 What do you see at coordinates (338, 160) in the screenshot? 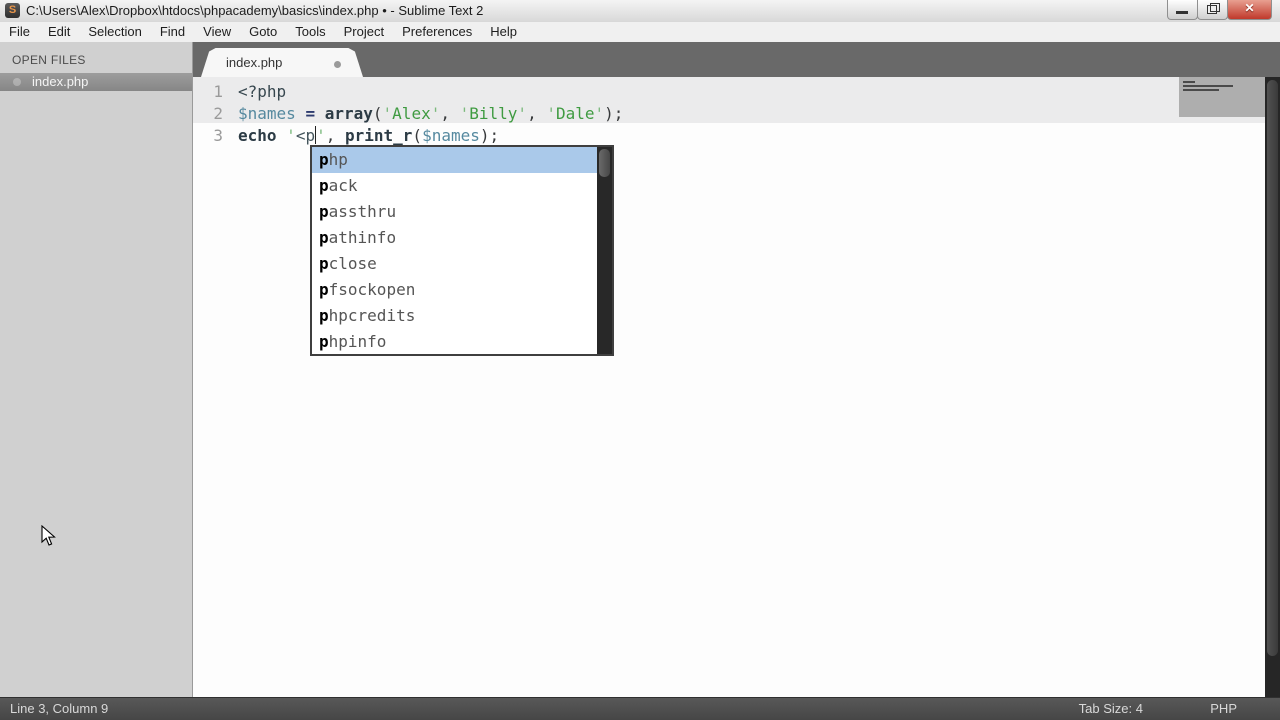
I see `autocomplete-rest: hp` at bounding box center [338, 160].